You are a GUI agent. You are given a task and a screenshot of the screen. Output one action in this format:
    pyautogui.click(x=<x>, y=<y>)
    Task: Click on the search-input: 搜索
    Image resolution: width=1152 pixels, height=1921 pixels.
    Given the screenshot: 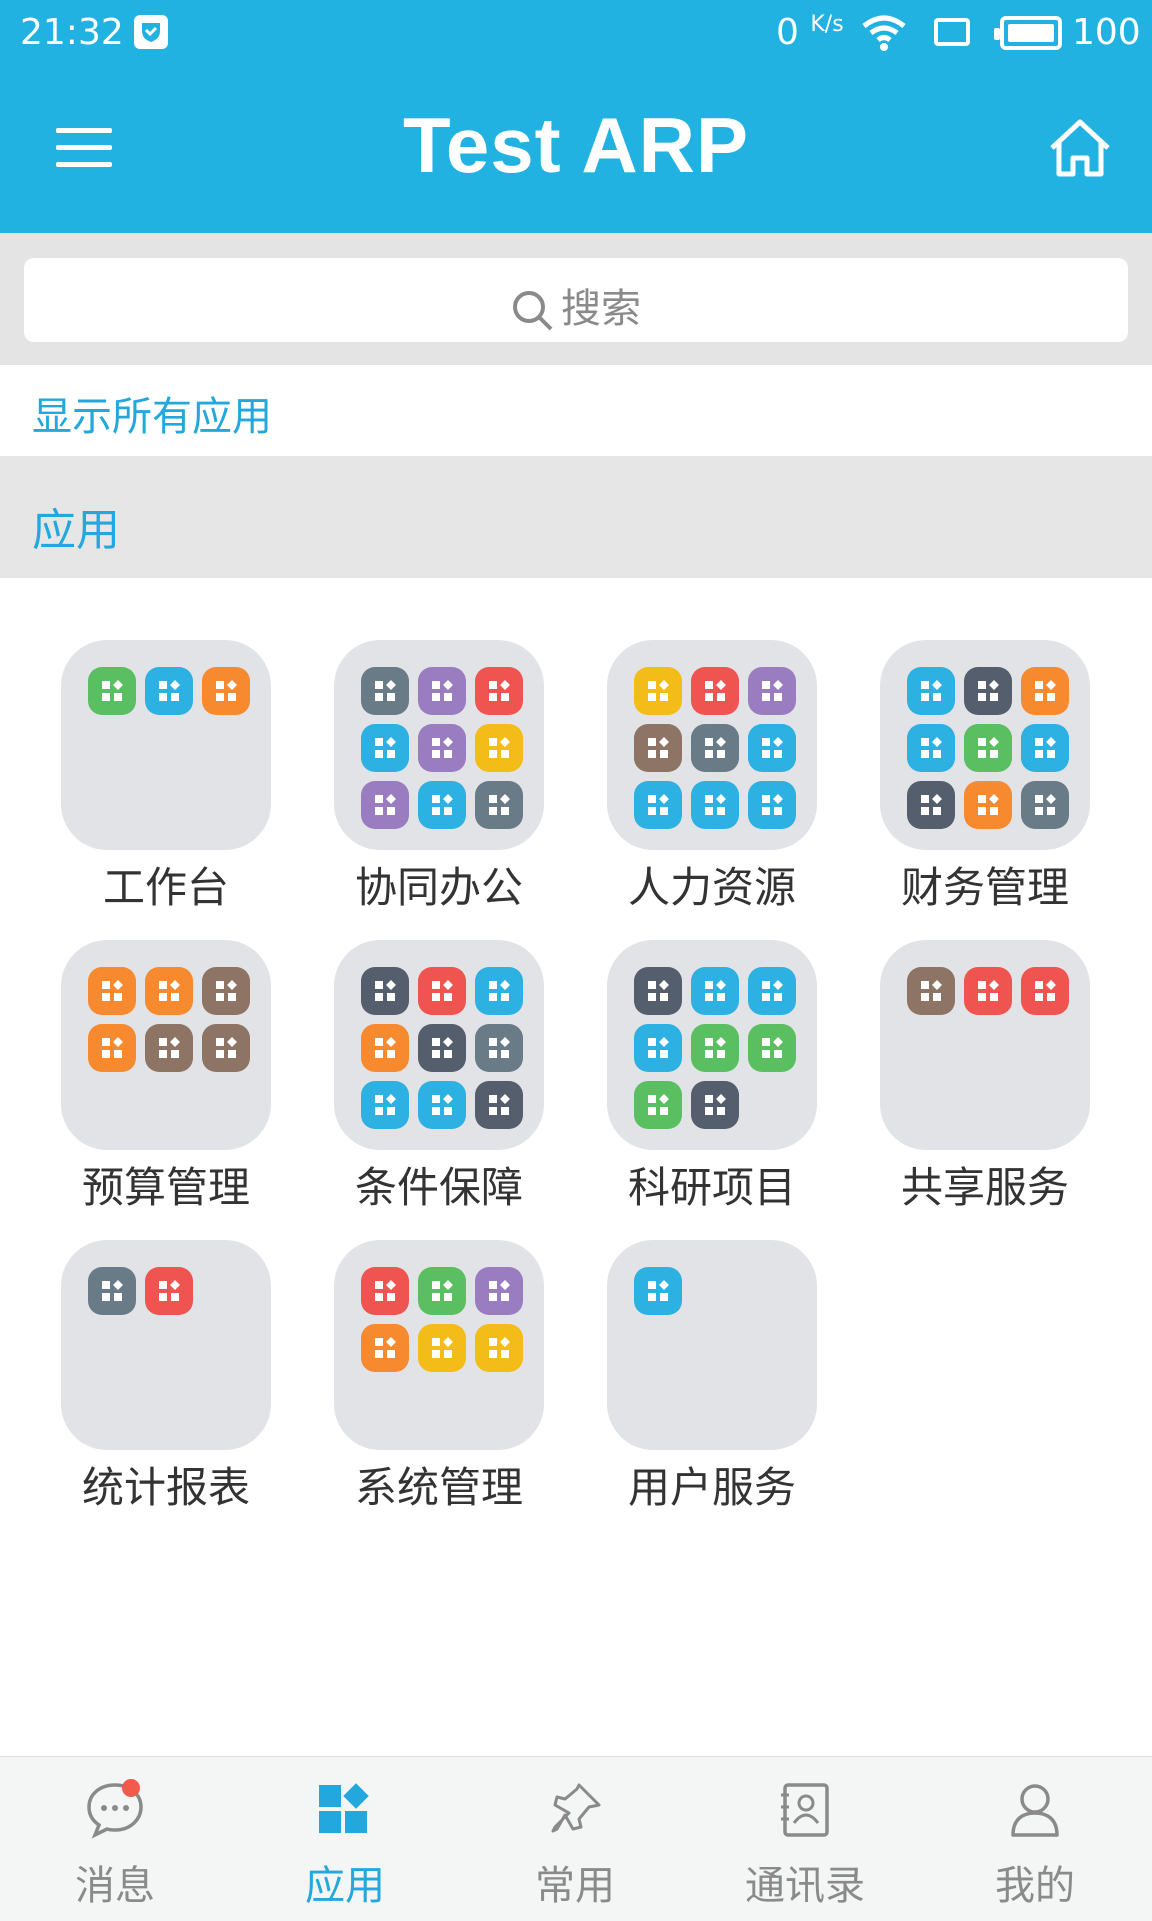 What is the action you would take?
    pyautogui.click(x=576, y=300)
    